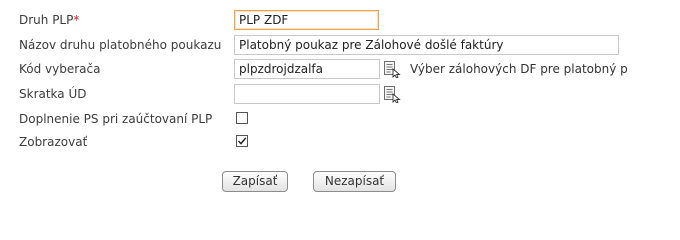 The image size is (680, 240). Describe the element at coordinates (49, 20) in the screenshot. I see `druh-plp-label: Druh PLP*` at that location.